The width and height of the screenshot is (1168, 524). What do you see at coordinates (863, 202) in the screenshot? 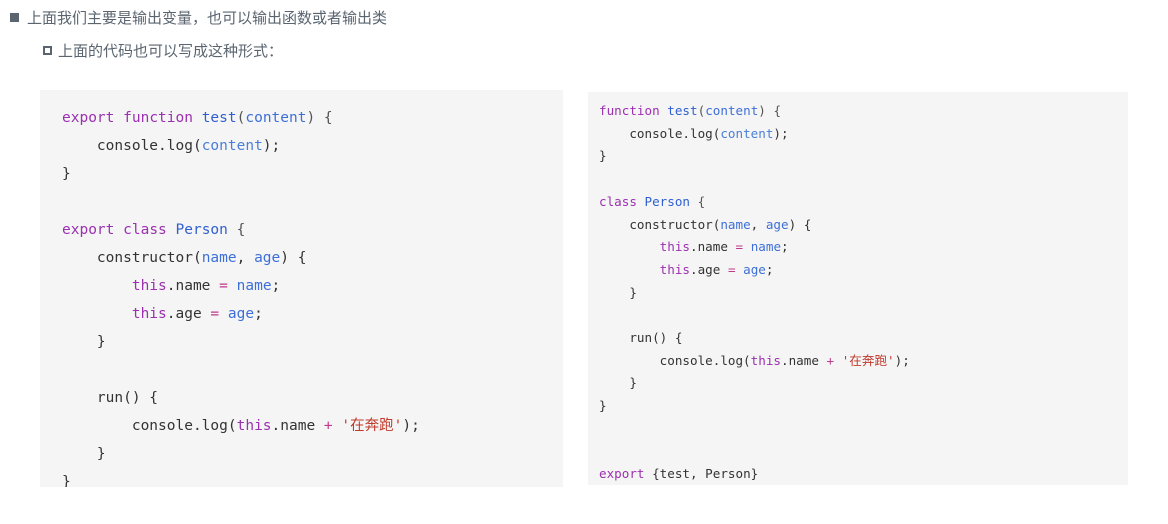
I see `code-line: class Person {` at bounding box center [863, 202].